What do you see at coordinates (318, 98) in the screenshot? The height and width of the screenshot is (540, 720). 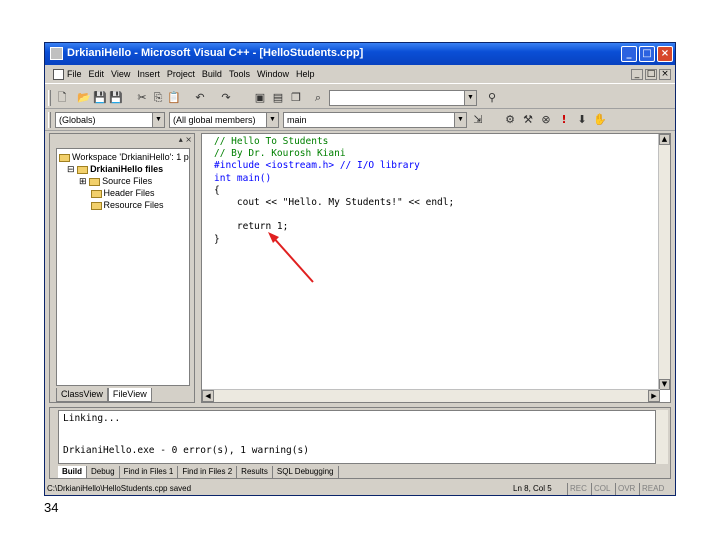 I see `find-in-files-icon: ⌕` at bounding box center [318, 98].